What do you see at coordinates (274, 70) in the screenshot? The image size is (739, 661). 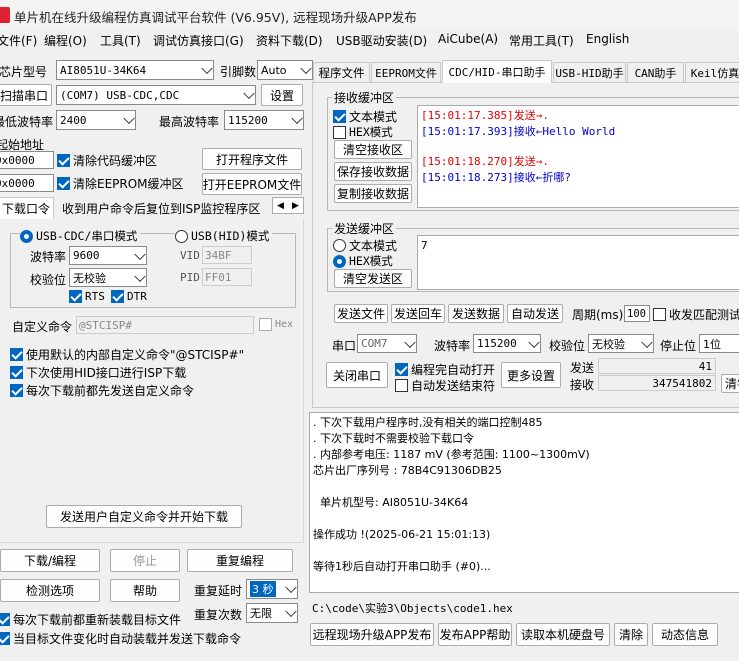 I see `pin-value: Auto` at bounding box center [274, 70].